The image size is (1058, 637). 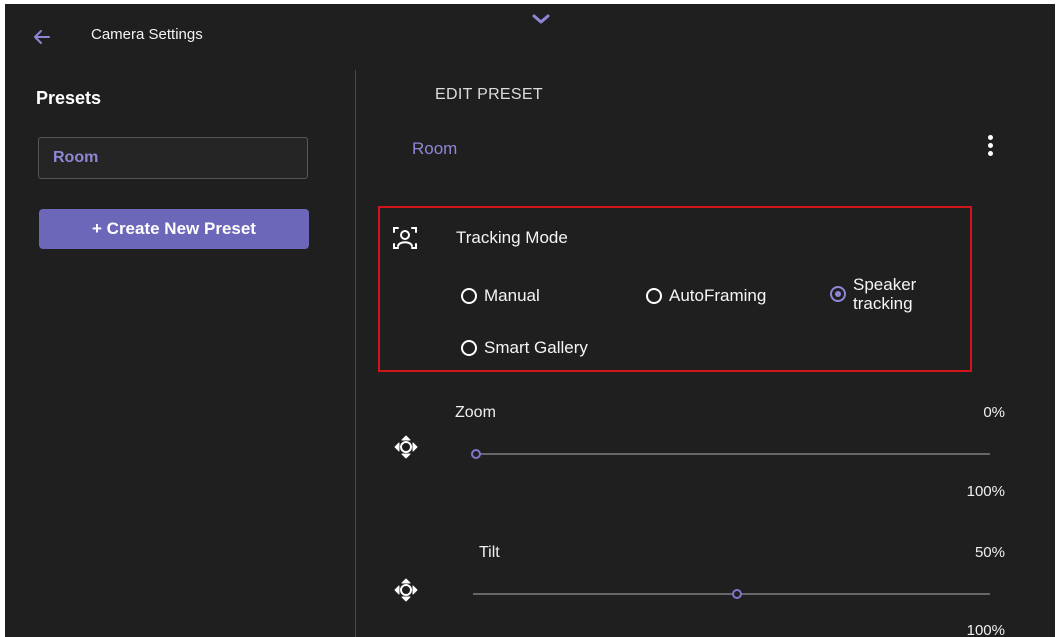 I want to click on zoom-label: Zoom, so click(x=475, y=412).